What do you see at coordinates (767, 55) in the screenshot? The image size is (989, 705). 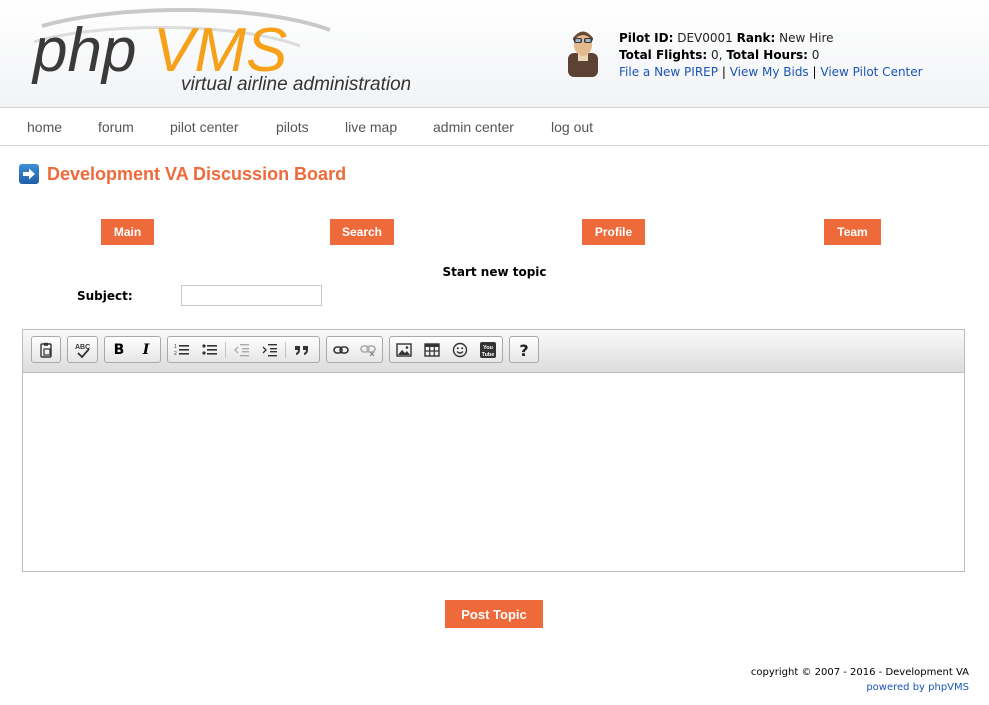 I see `total-hours-label: Total Hours:` at bounding box center [767, 55].